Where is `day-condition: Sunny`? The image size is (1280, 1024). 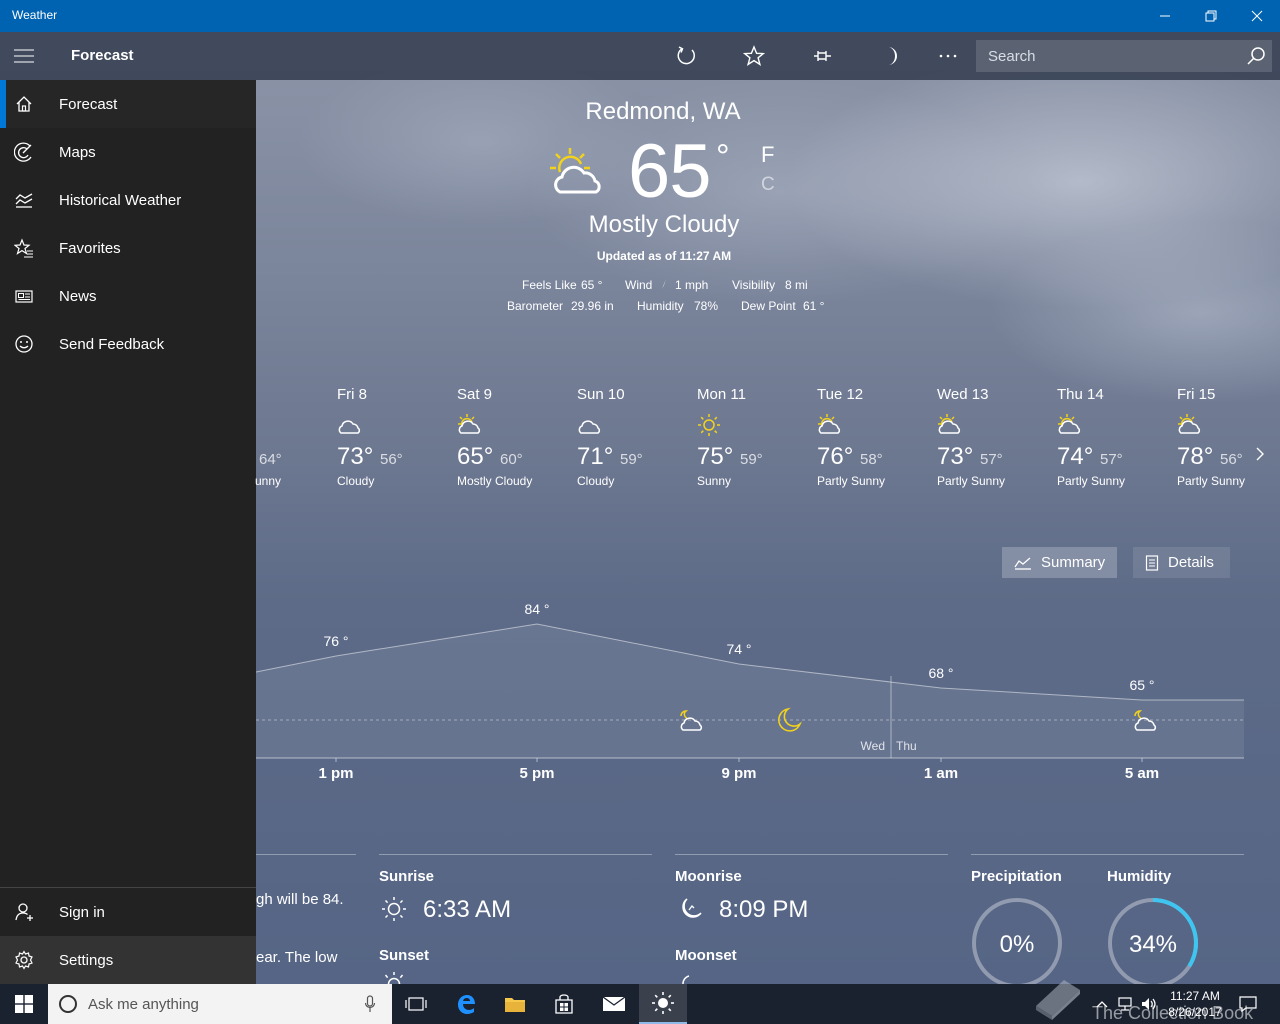
day-condition: Sunny is located at coordinates (714, 481).